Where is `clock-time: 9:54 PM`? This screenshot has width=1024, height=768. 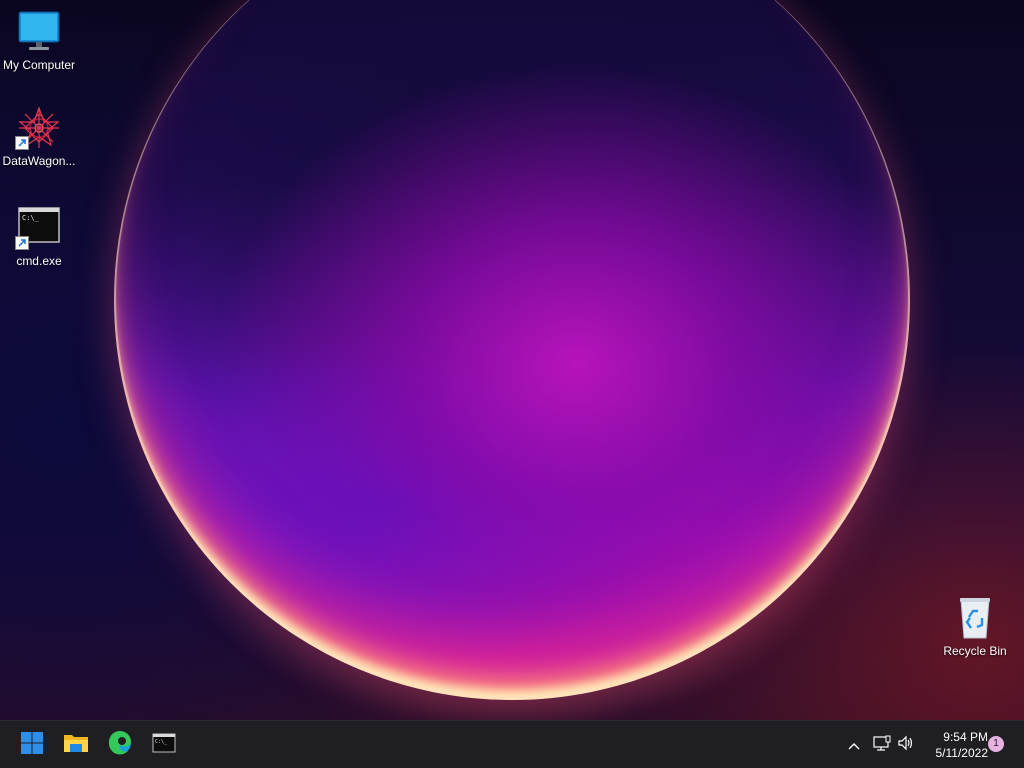 clock-time: 9:54 PM is located at coordinates (965, 737).